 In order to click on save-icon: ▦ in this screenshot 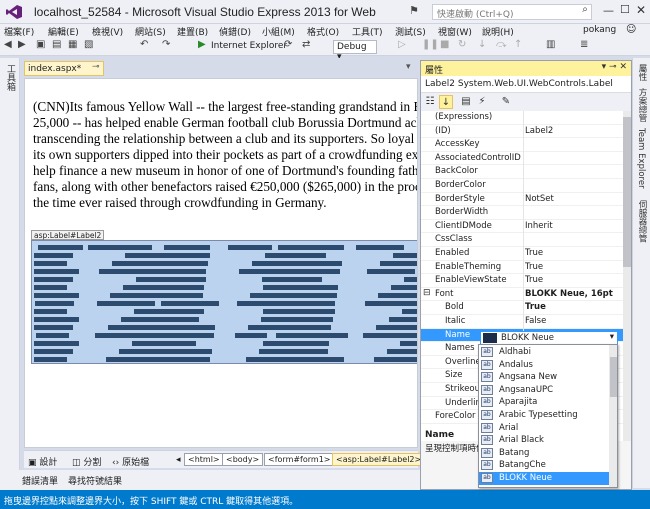, I will do `click(72, 44)`.